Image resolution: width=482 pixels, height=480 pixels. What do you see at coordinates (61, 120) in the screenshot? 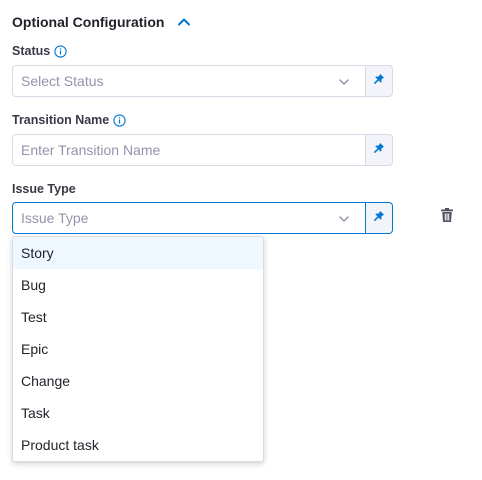
I see `transition-name-label: Transition Name` at bounding box center [61, 120].